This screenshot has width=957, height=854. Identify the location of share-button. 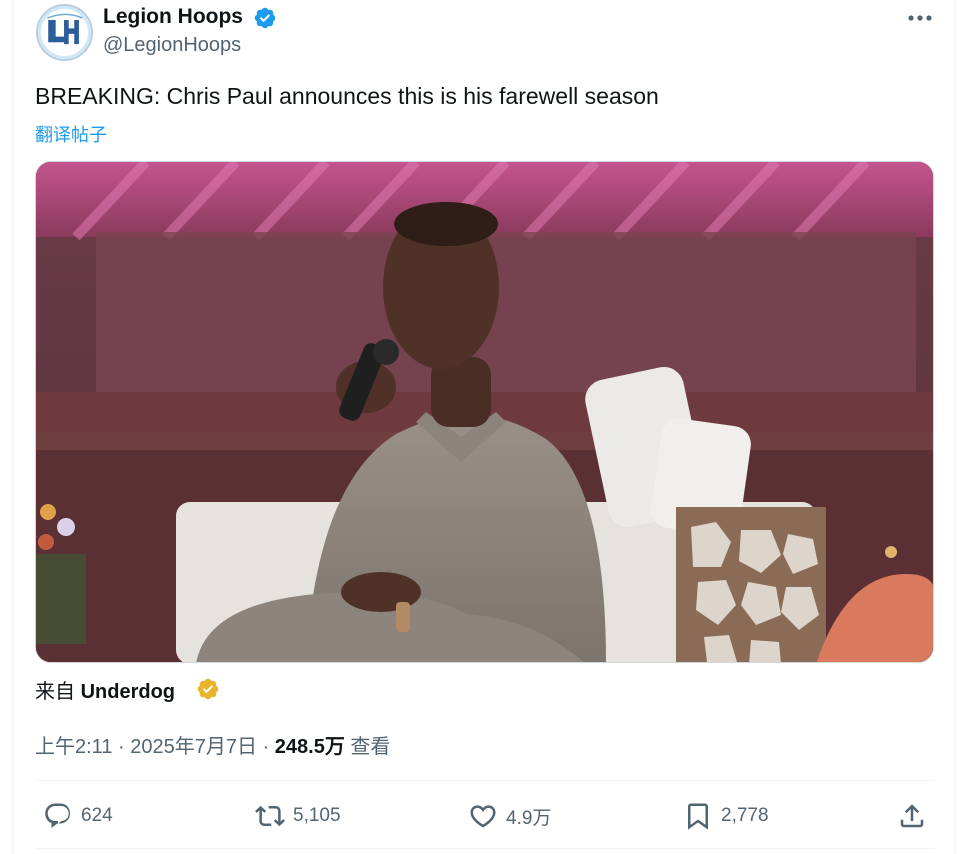
(912, 816).